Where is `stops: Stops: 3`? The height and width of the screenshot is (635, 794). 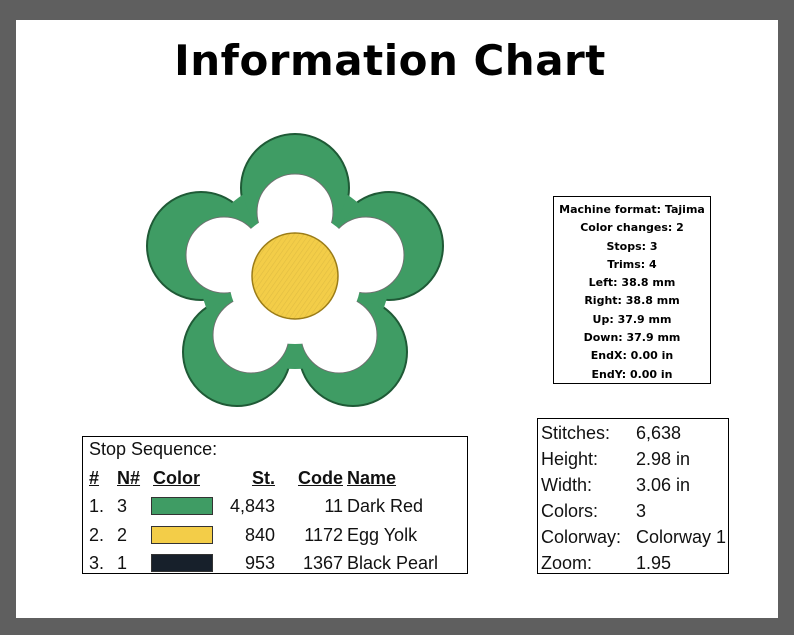 stops: Stops: 3 is located at coordinates (632, 246).